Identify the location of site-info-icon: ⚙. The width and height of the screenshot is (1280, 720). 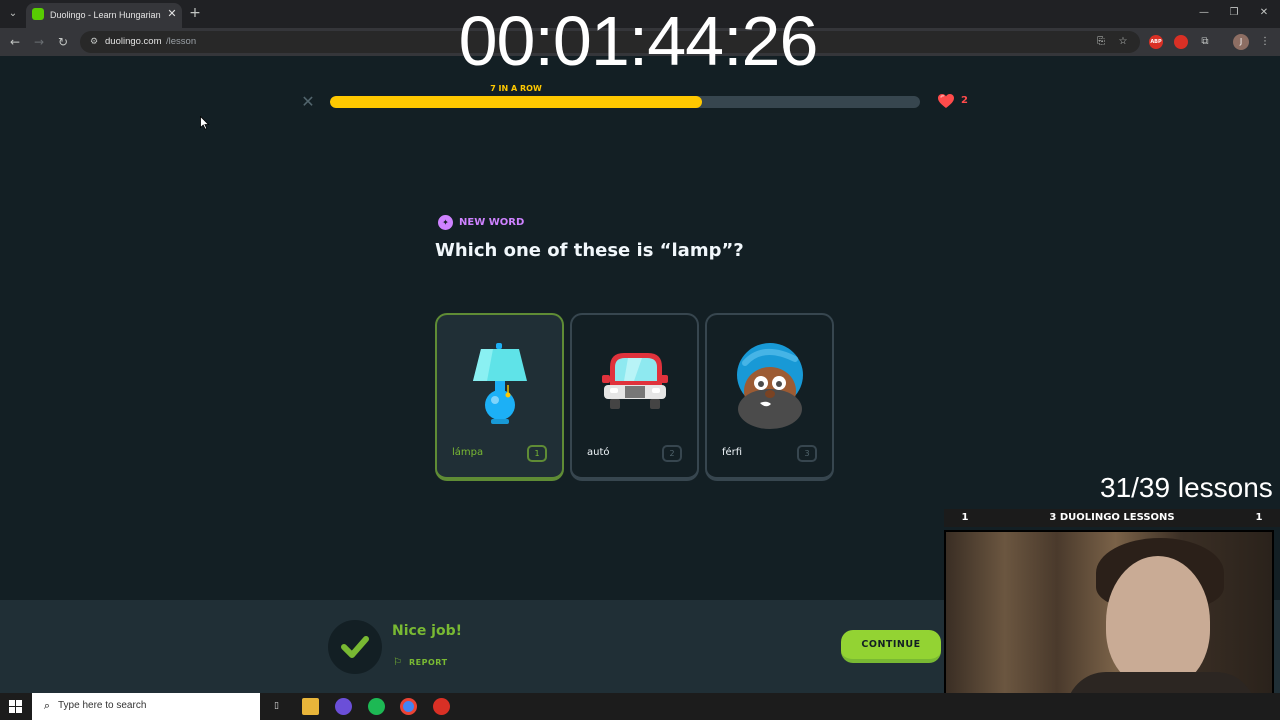
(94, 42).